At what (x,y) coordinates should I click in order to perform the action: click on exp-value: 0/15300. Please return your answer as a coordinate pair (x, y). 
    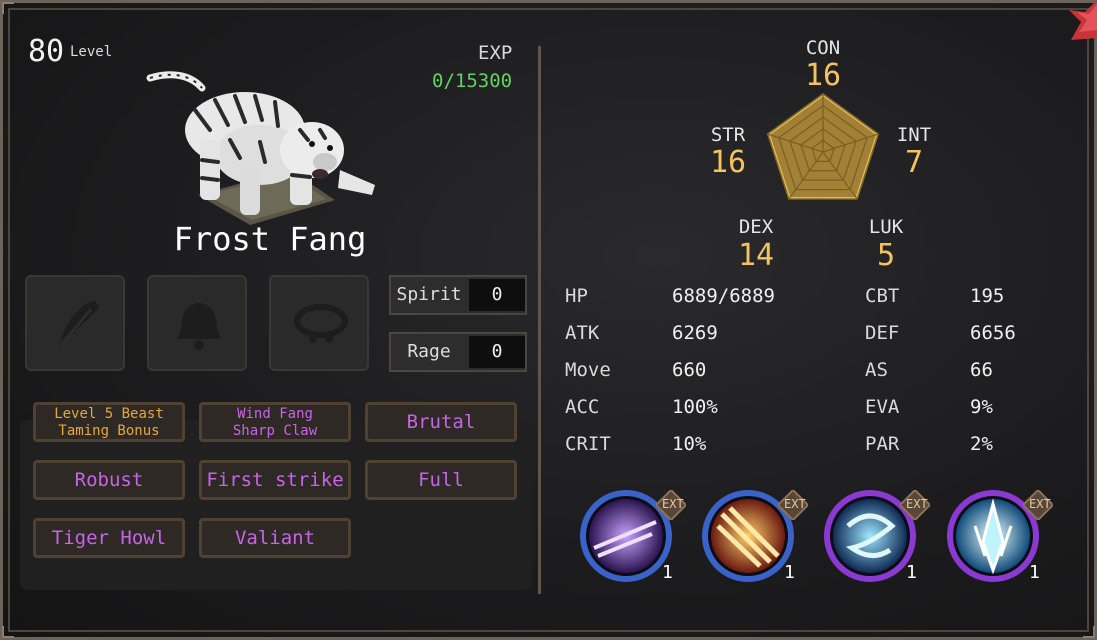
    Looking at the image, I should click on (472, 81).